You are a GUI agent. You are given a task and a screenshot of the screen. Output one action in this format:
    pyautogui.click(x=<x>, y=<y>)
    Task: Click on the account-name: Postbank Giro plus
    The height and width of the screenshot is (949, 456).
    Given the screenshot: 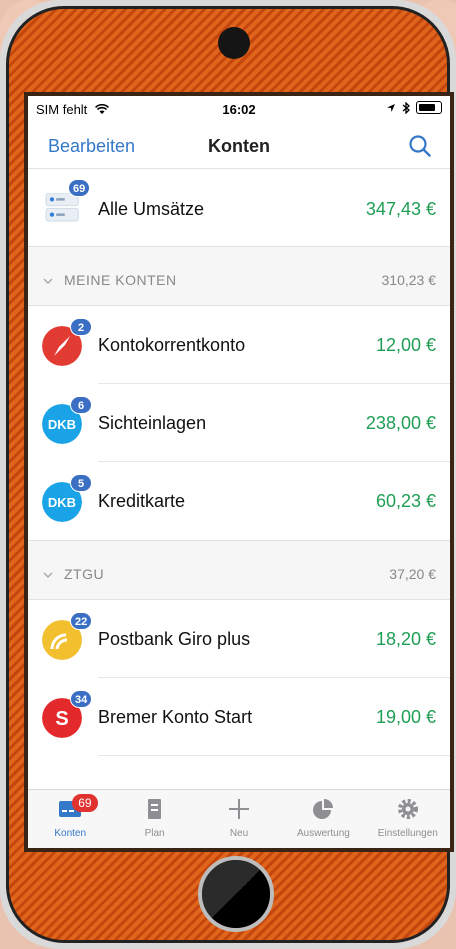 What is the action you would take?
    pyautogui.click(x=174, y=639)
    